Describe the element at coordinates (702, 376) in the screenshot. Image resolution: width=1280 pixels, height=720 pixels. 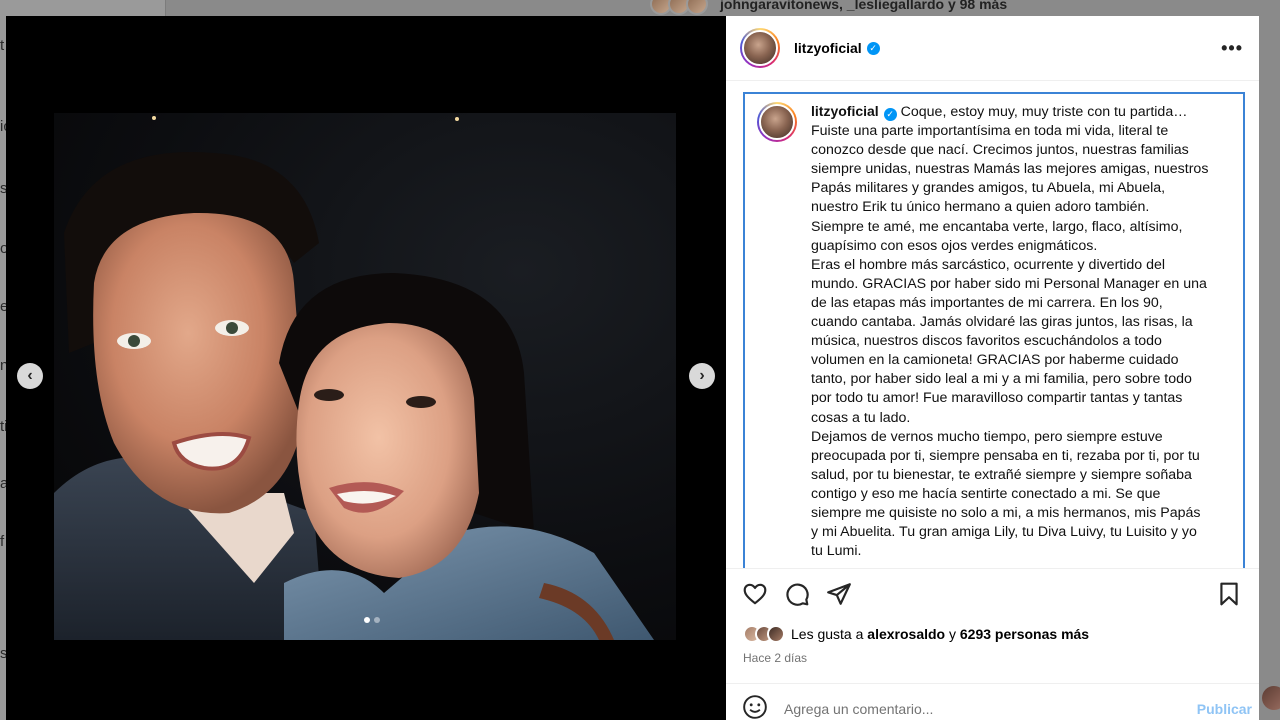
I see `chevron-right-icon: ›` at that location.